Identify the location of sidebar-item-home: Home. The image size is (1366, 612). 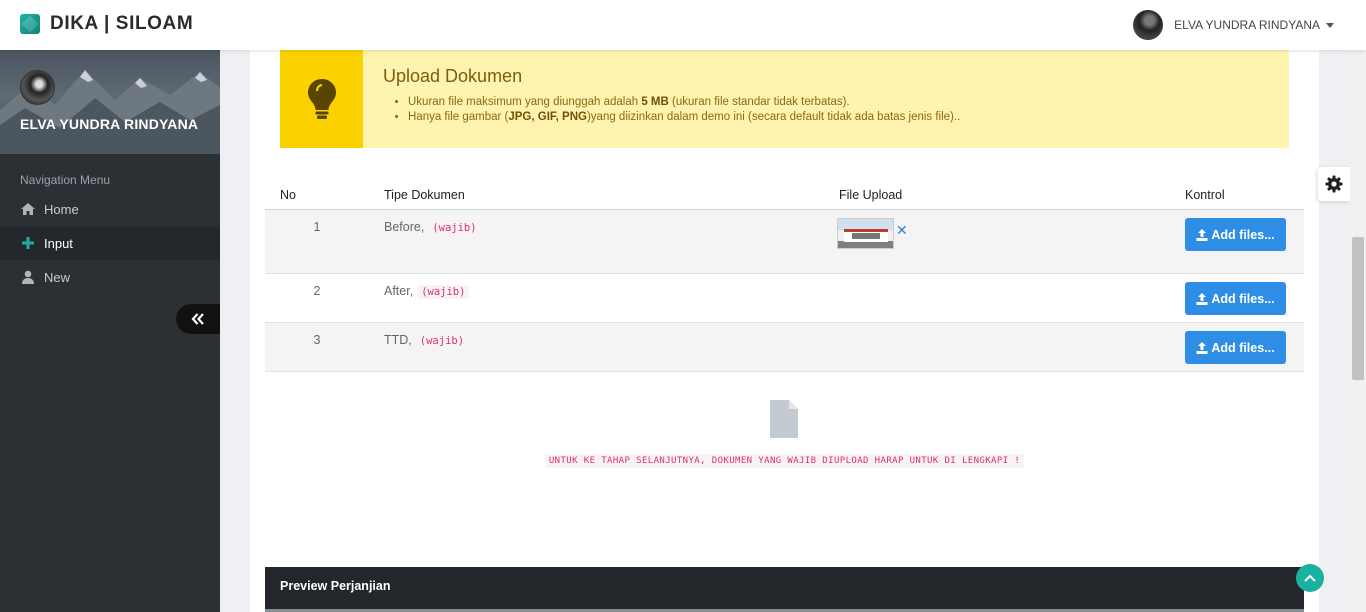
(110, 209).